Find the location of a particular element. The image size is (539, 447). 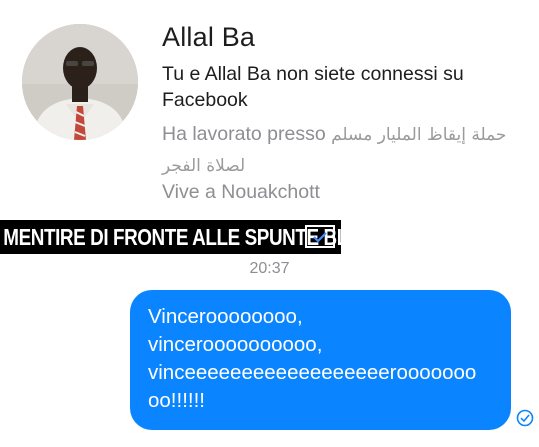

message-timestamp: 20:37 is located at coordinates (269, 268).